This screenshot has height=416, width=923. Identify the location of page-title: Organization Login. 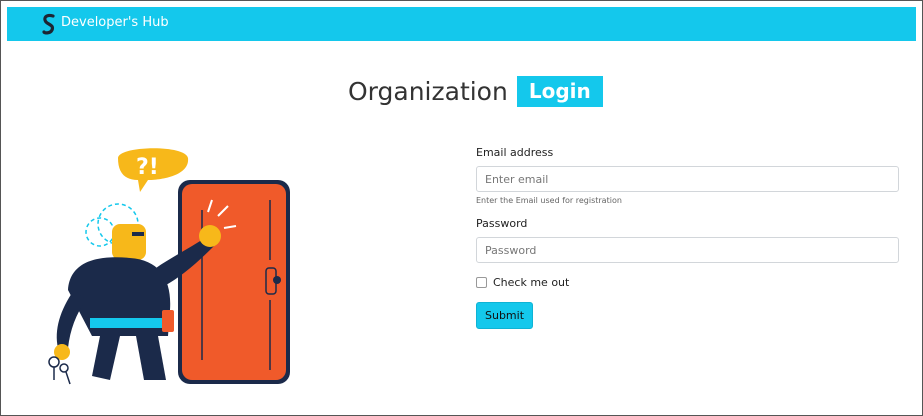
(475, 91).